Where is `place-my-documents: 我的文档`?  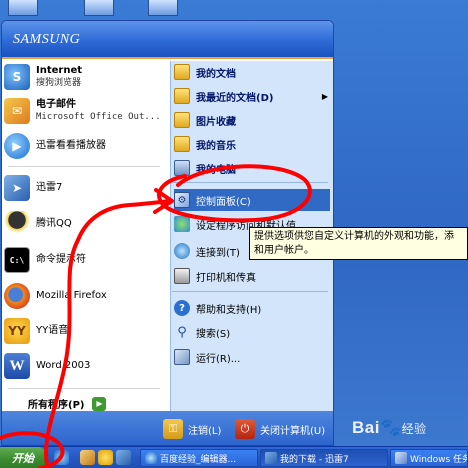
place-my-documents: 我的文档 is located at coordinates (252, 72).